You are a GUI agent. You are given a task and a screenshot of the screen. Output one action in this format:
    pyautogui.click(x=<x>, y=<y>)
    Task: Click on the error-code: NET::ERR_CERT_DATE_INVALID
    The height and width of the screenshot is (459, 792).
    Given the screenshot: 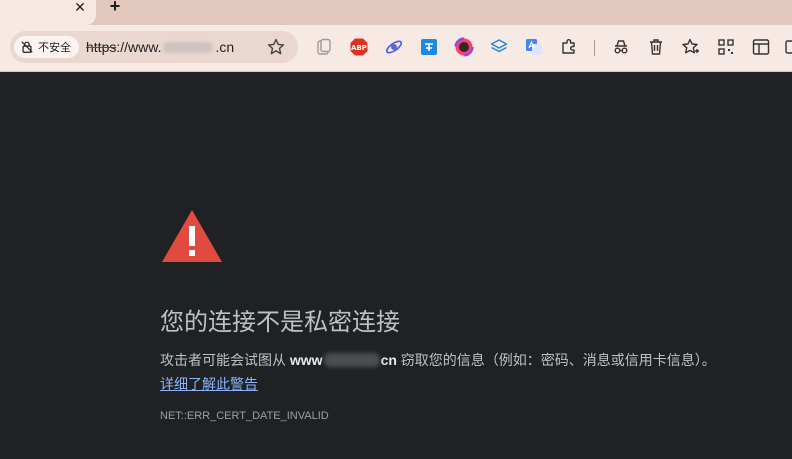 What is the action you would take?
    pyautogui.click(x=244, y=416)
    